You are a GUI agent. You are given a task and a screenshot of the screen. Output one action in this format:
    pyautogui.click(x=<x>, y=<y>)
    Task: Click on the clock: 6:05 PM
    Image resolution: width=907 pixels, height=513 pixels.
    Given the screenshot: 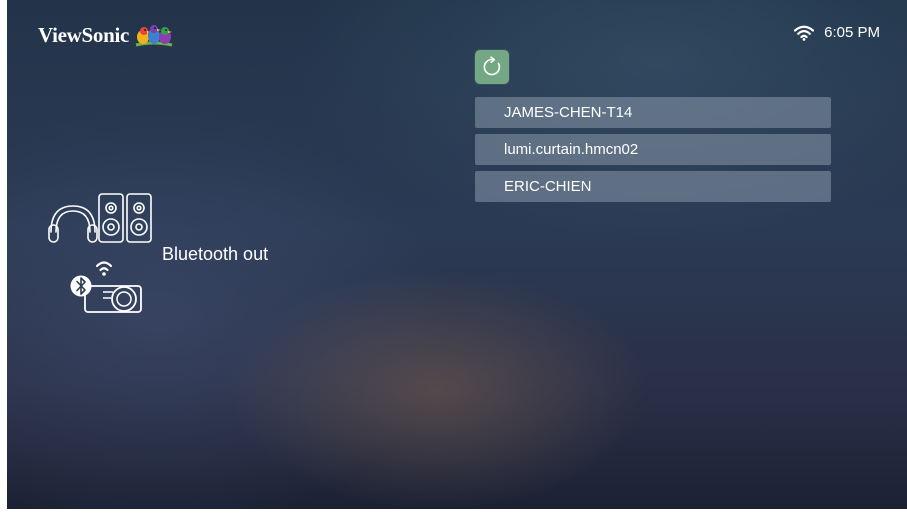 What is the action you would take?
    pyautogui.click(x=852, y=32)
    